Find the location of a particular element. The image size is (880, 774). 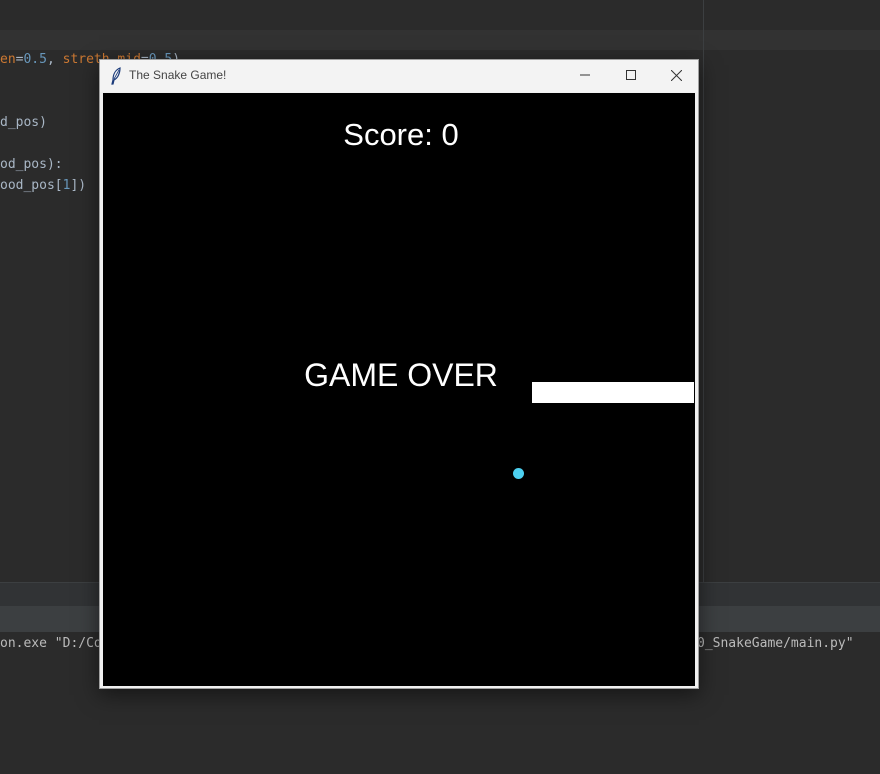

maximize-button is located at coordinates (631, 75).